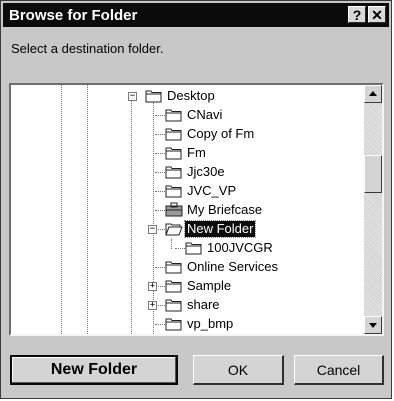  I want to click on scroll-down-arrow-icon, so click(373, 325).